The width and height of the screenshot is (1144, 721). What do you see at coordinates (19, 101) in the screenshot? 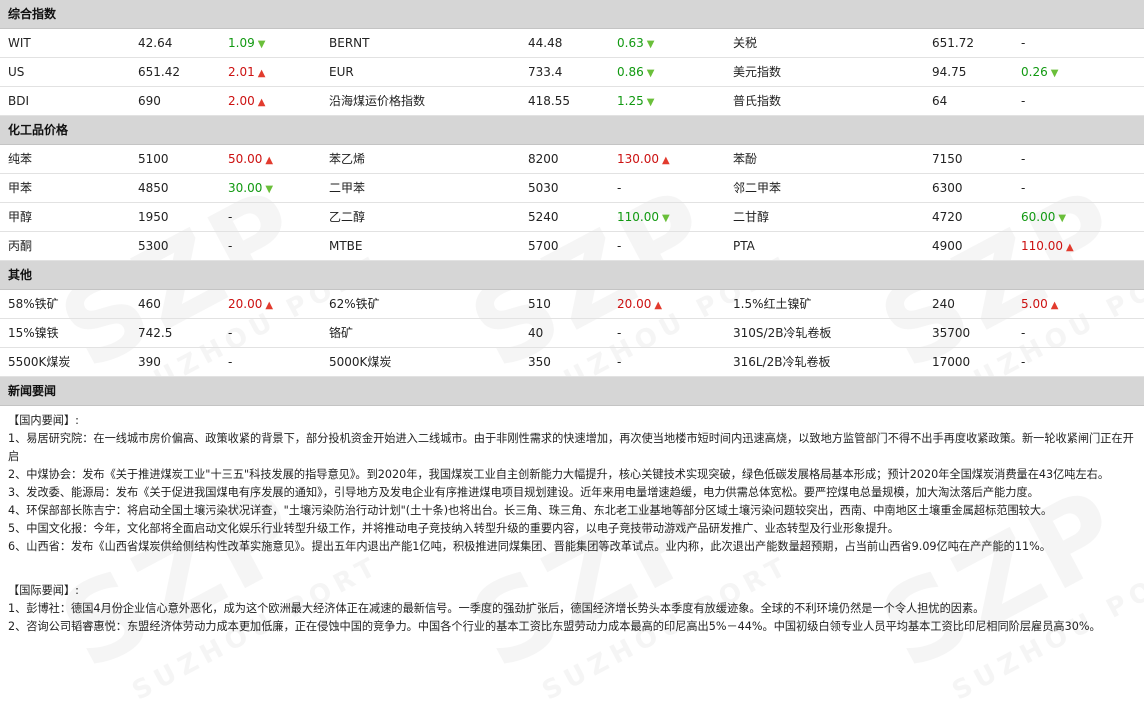
I see `item-name: BDI` at bounding box center [19, 101].